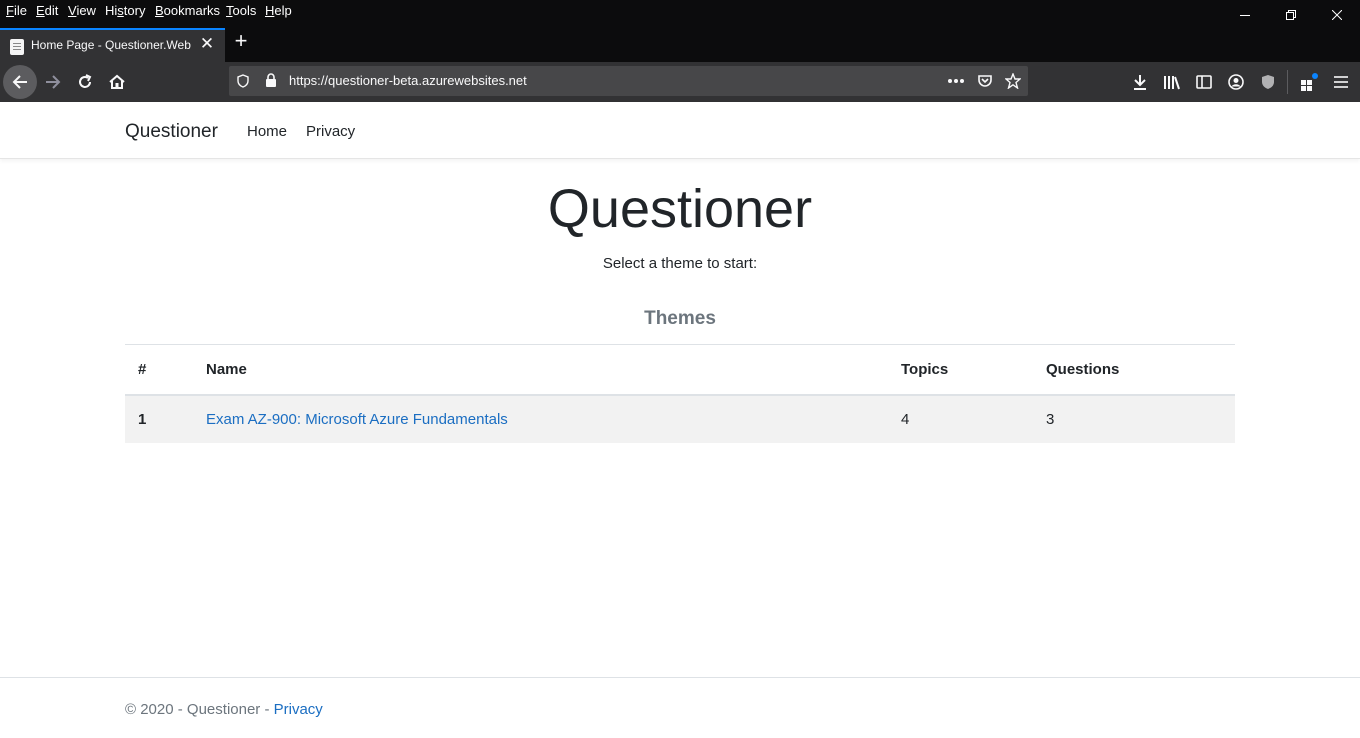 The image size is (1360, 738). Describe the element at coordinates (241, 10) in the screenshot. I see `menu-tools: Tools` at that location.